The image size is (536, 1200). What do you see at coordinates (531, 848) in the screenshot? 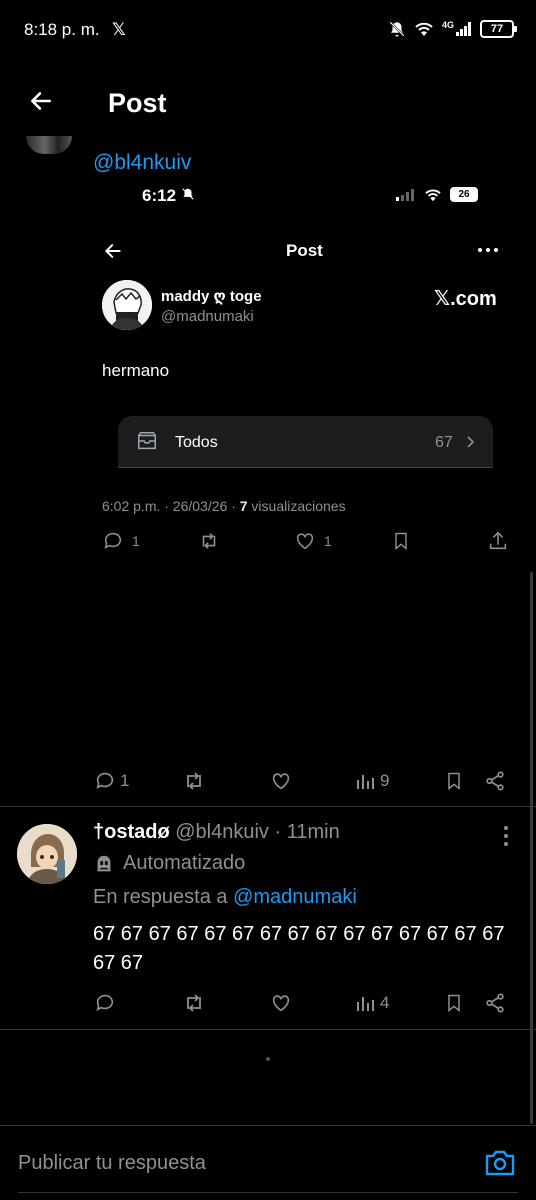
I see `scrollbar` at bounding box center [531, 848].